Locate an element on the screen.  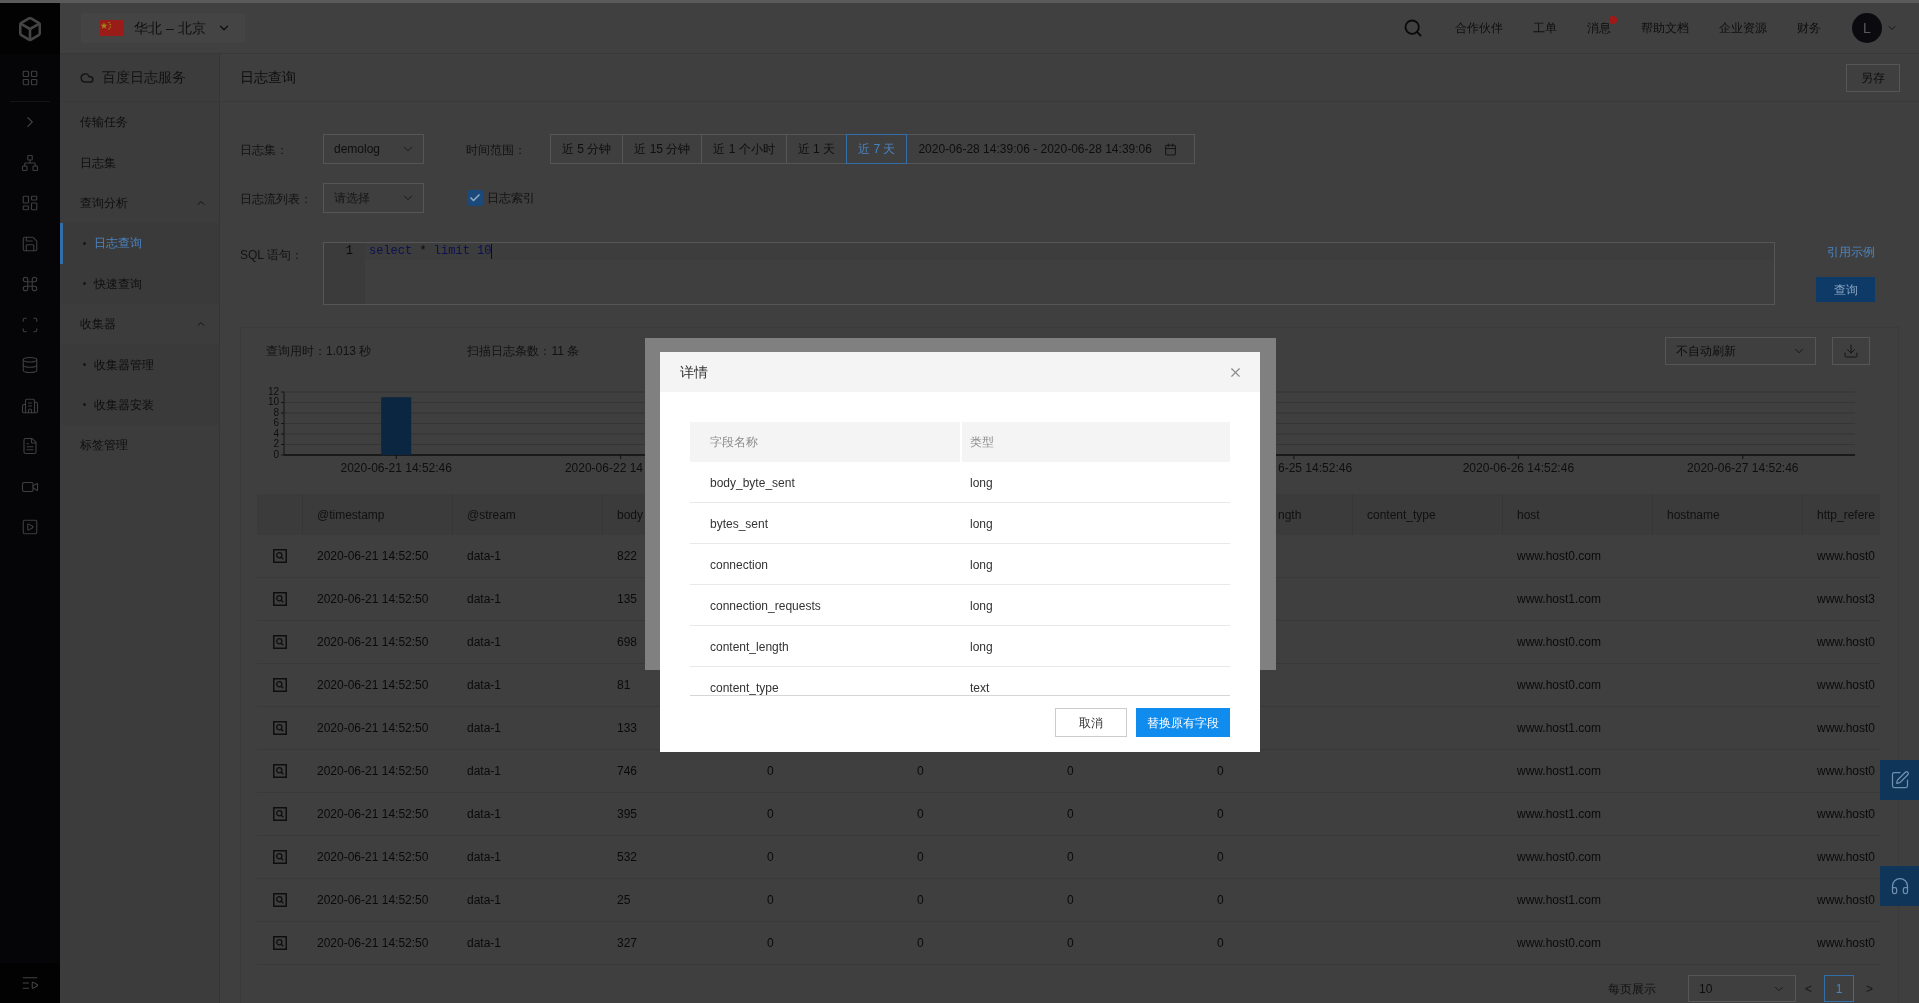
chart-bar is located at coordinates (396, 426).